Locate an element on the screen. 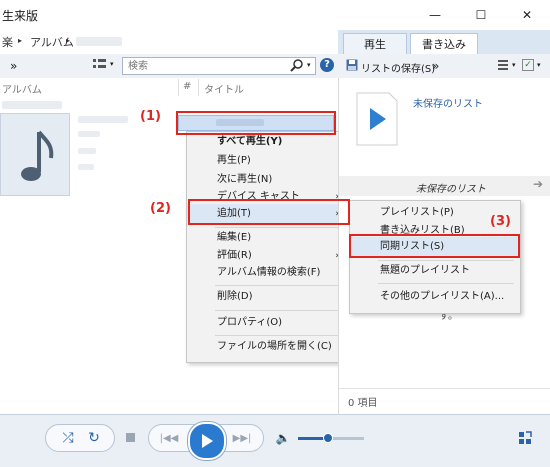 This screenshot has width=550, height=467. menu-item-open-file-location: ファイルの場所を開く(C) is located at coordinates (268, 347).